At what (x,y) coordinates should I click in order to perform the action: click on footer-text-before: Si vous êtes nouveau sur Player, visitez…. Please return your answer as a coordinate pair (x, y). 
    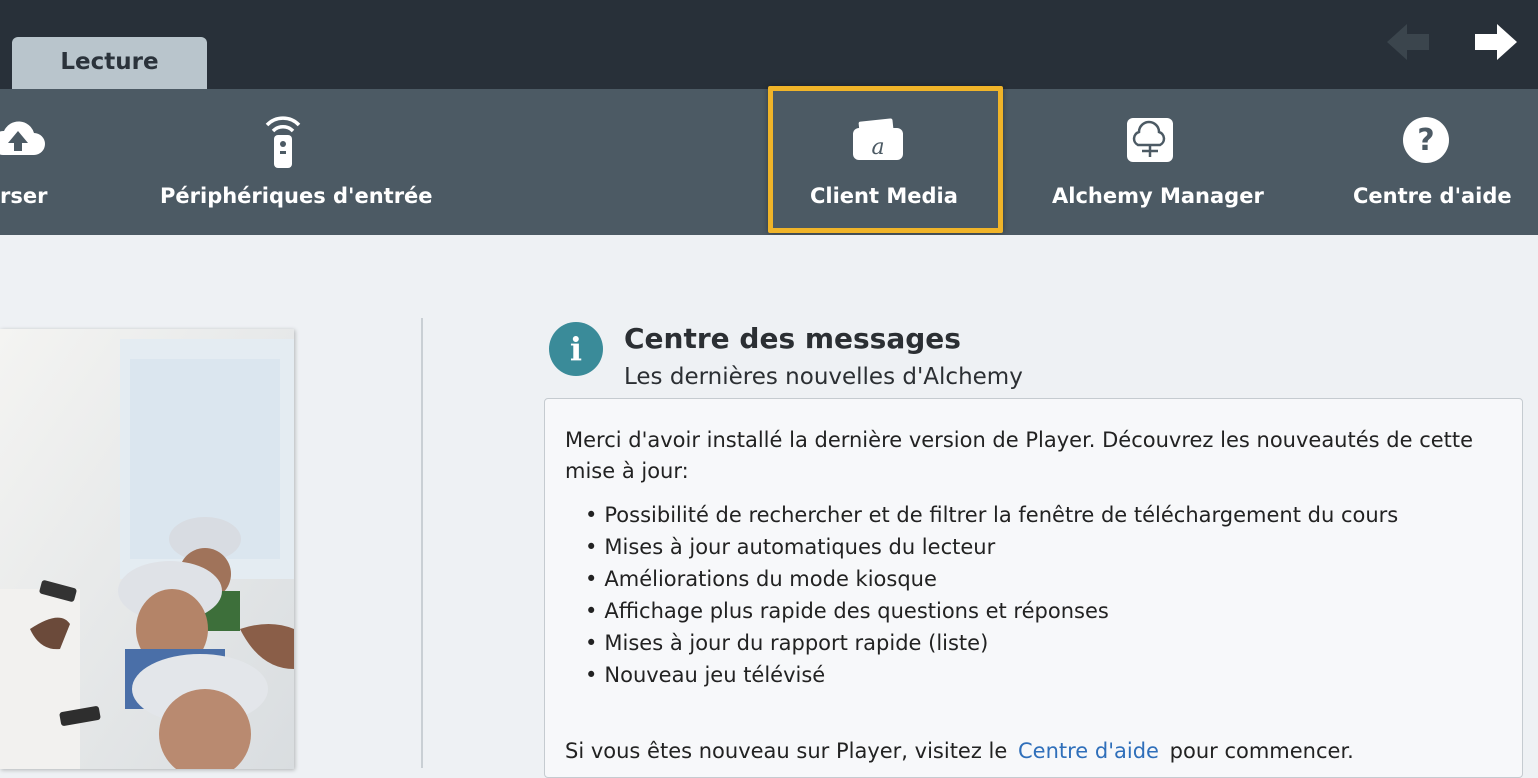
    Looking at the image, I should click on (786, 751).